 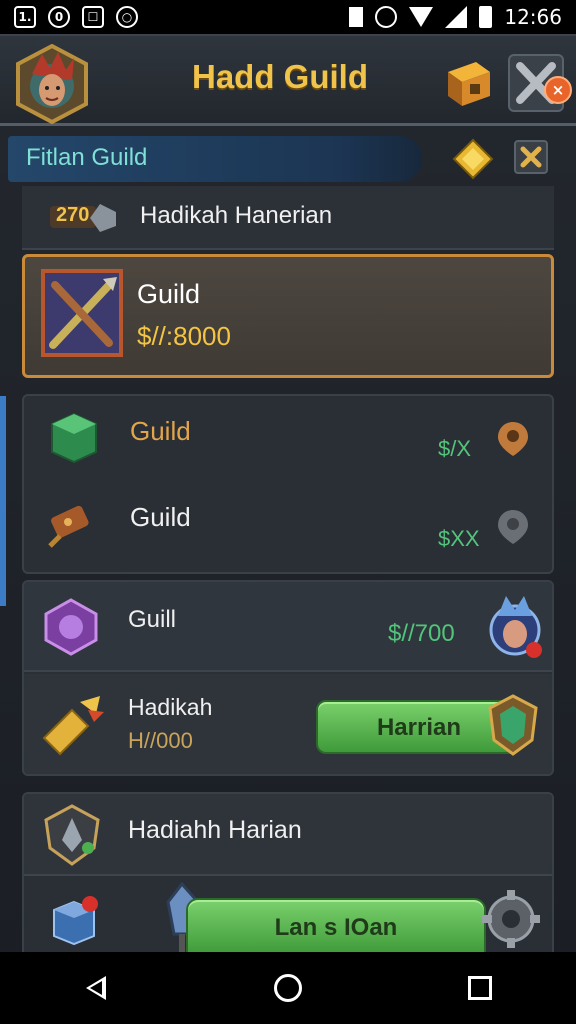 I want to click on silver-shield-icon, so click(x=72, y=835).